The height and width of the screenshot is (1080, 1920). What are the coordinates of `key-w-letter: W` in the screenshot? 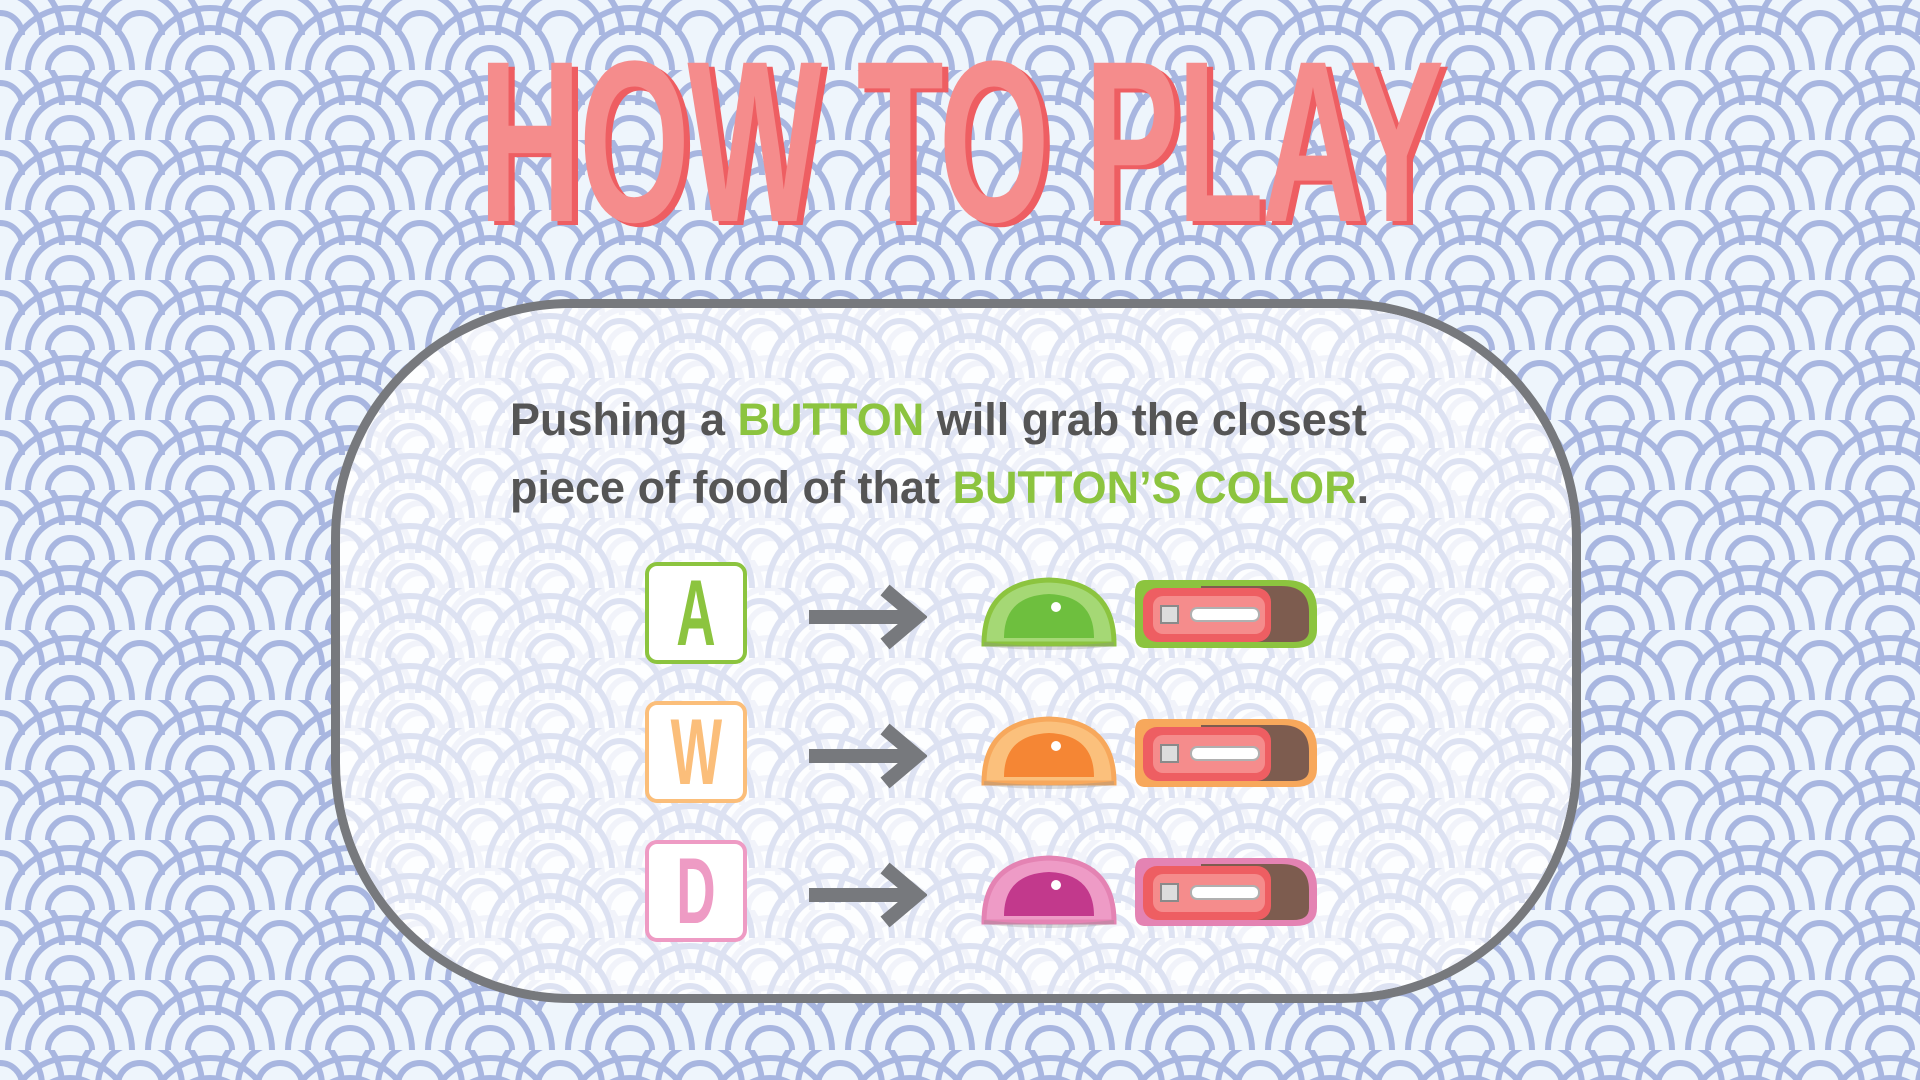 It's located at (696, 751).